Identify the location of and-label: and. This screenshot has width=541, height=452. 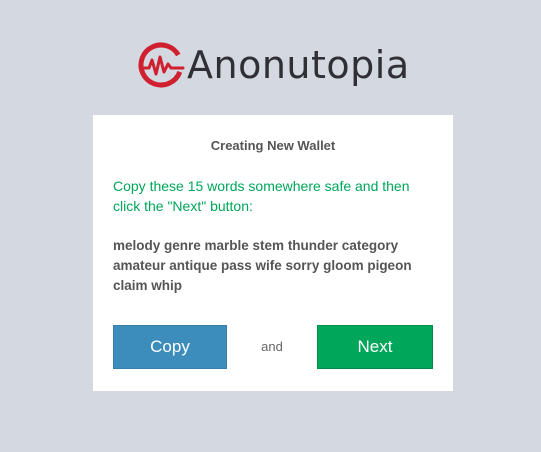
(272, 346).